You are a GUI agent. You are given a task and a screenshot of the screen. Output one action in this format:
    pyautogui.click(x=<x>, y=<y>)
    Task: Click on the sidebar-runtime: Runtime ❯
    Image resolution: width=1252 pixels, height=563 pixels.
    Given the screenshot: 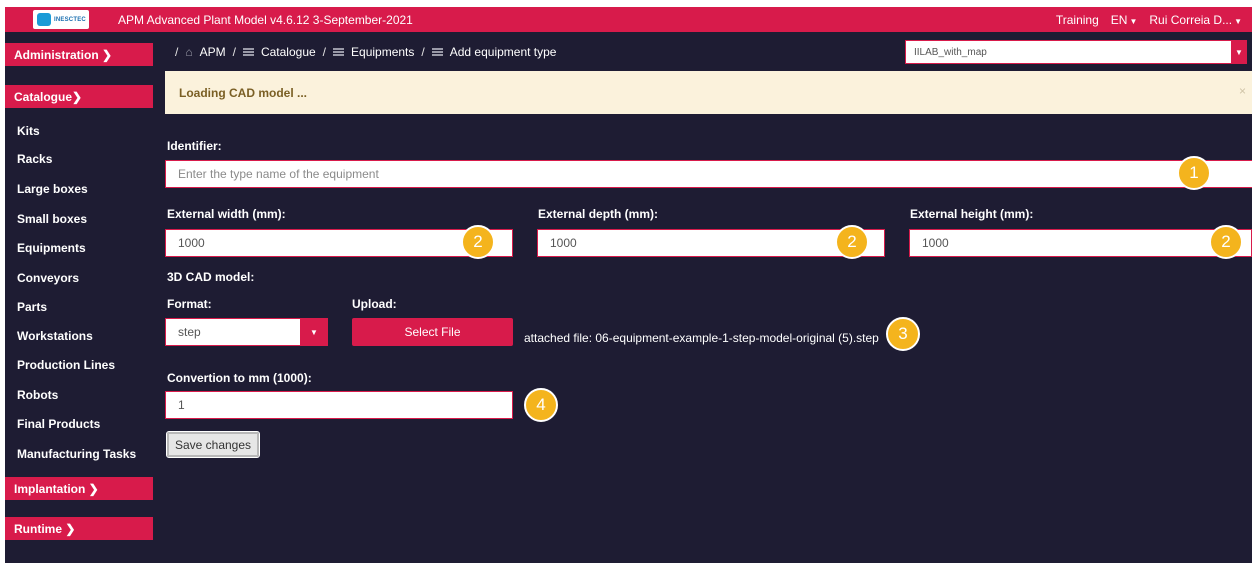 What is the action you would take?
    pyautogui.click(x=79, y=528)
    